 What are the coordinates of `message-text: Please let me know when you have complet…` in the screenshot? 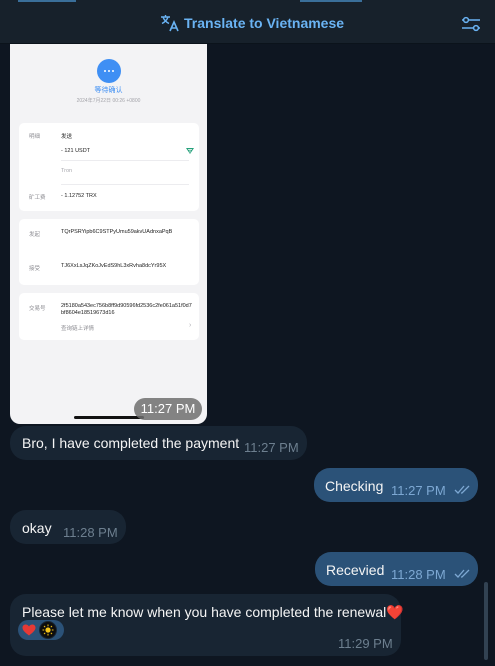 It's located at (213, 612).